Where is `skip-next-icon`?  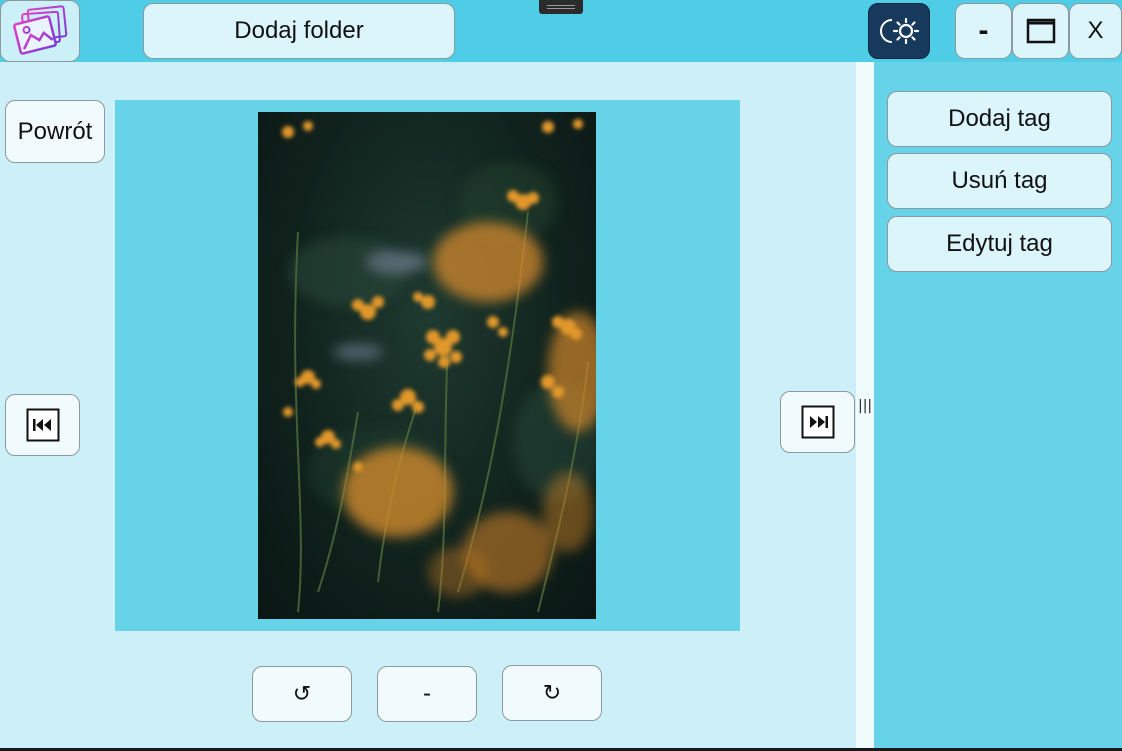
skip-next-icon is located at coordinates (817, 422).